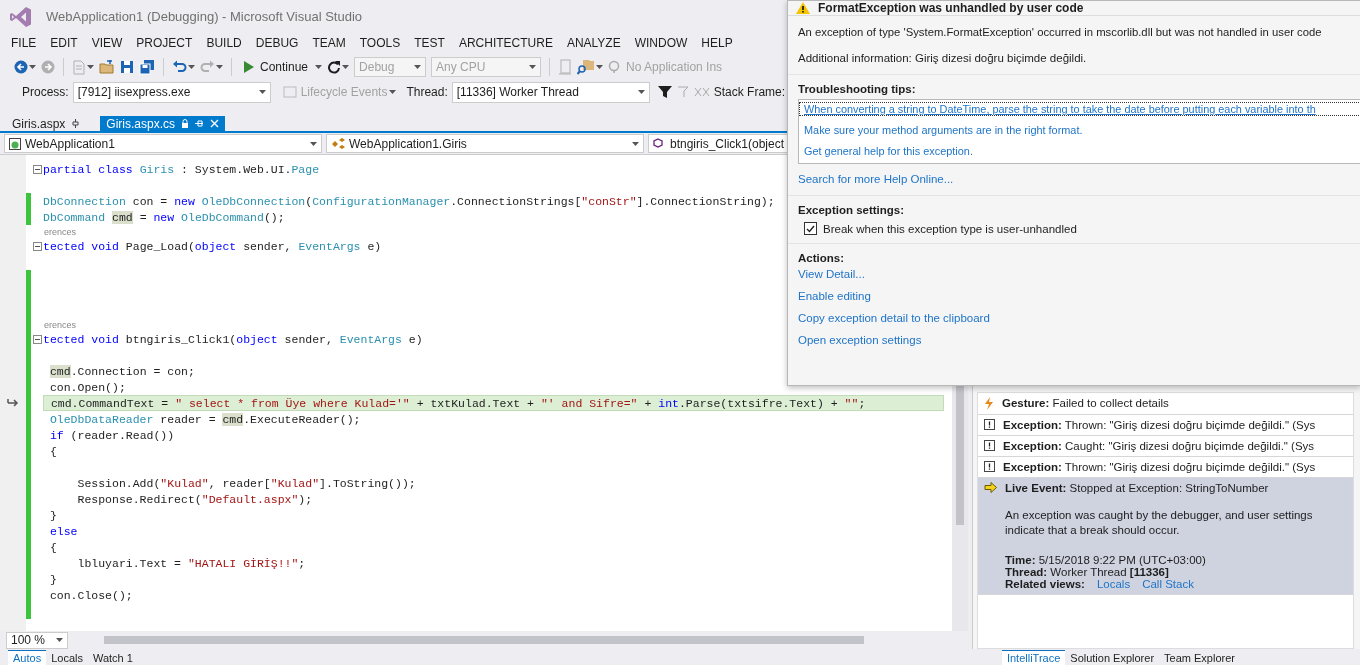 The image size is (1360, 665). Describe the element at coordinates (505, 43) in the screenshot. I see `menu-item: ARCHITECTURE` at that location.